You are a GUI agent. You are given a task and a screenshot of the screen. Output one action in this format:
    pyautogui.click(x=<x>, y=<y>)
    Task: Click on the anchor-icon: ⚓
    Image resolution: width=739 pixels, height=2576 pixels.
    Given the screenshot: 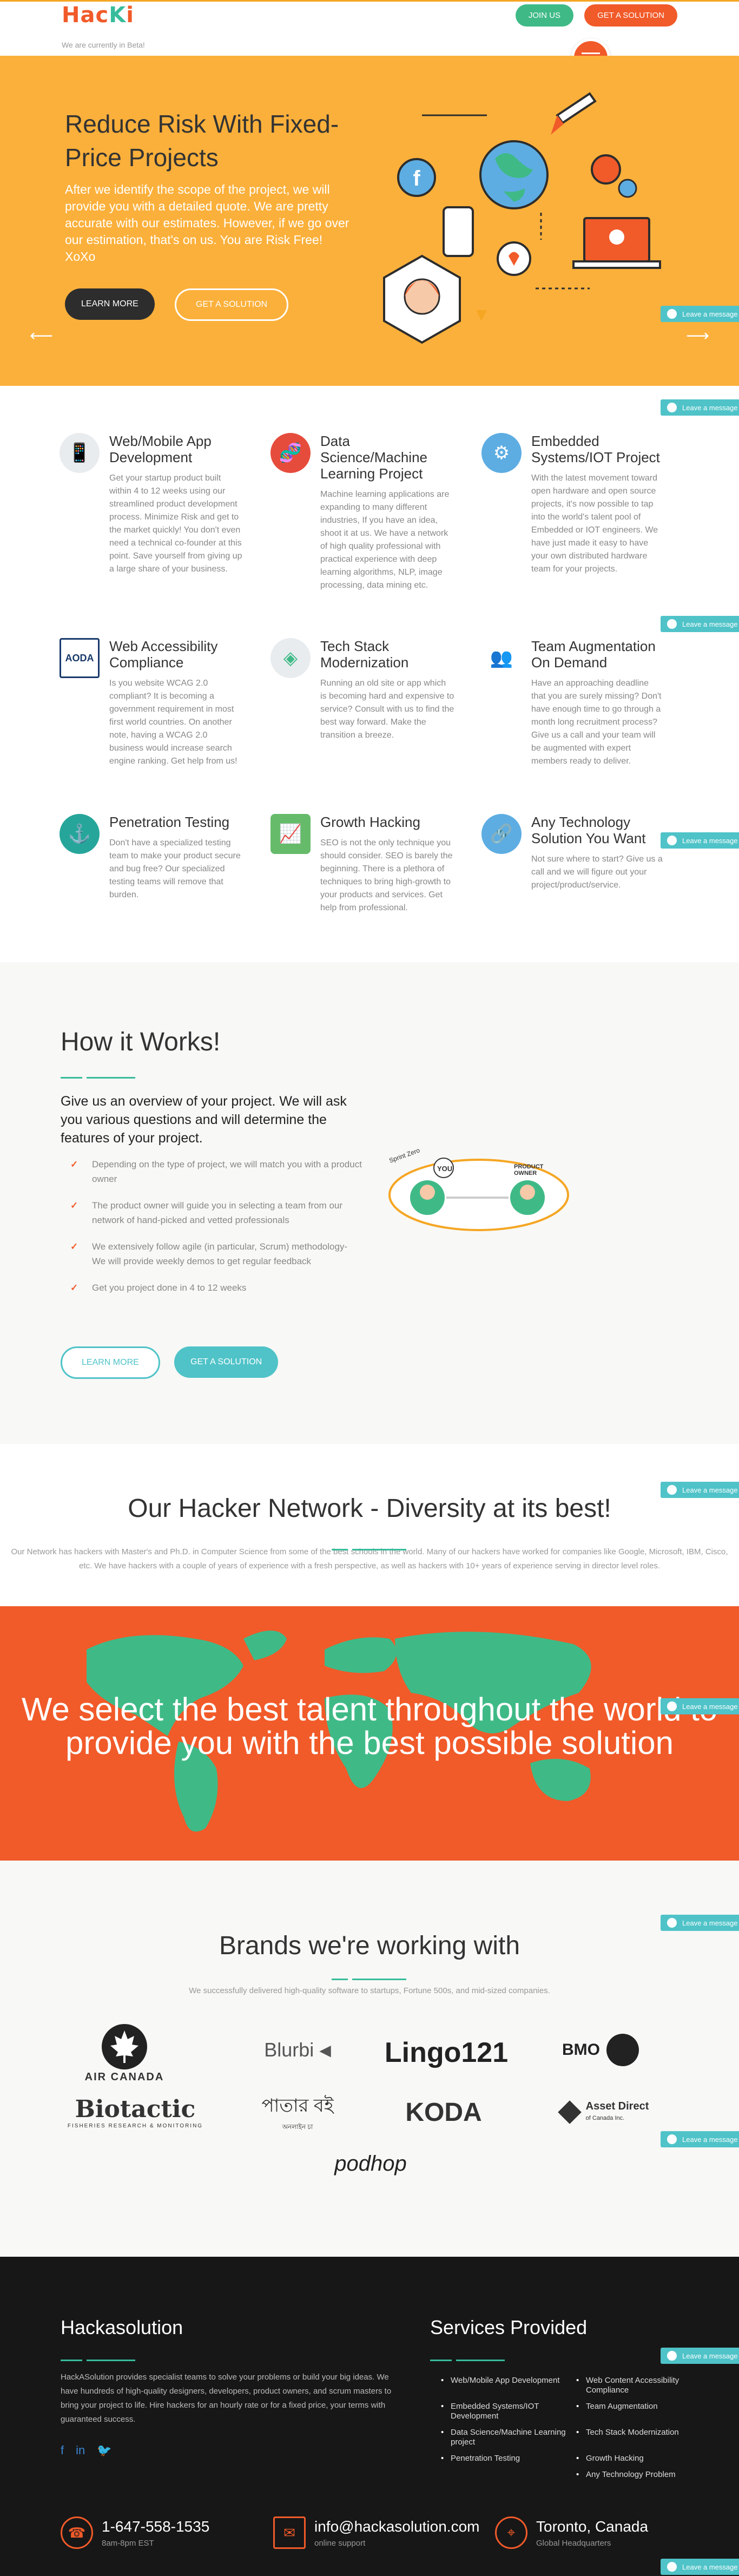 What is the action you would take?
    pyautogui.click(x=80, y=834)
    